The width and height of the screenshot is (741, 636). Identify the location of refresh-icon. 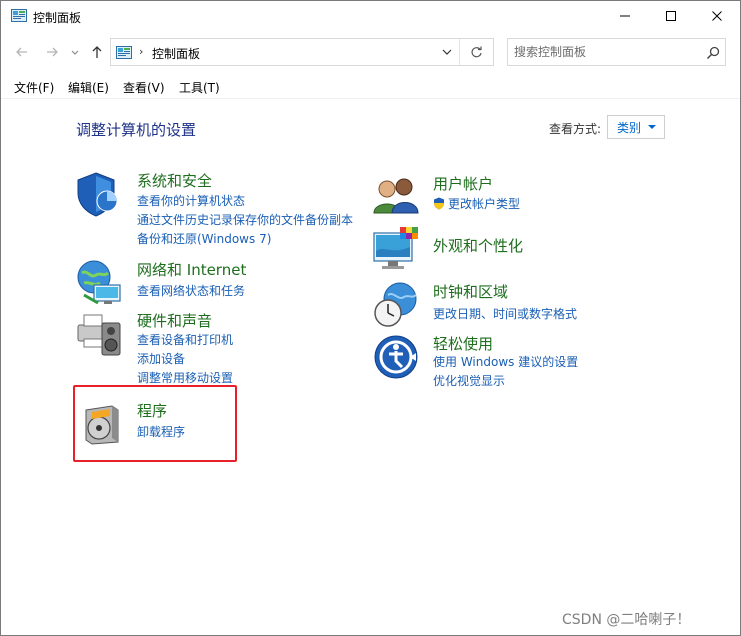
(476, 51).